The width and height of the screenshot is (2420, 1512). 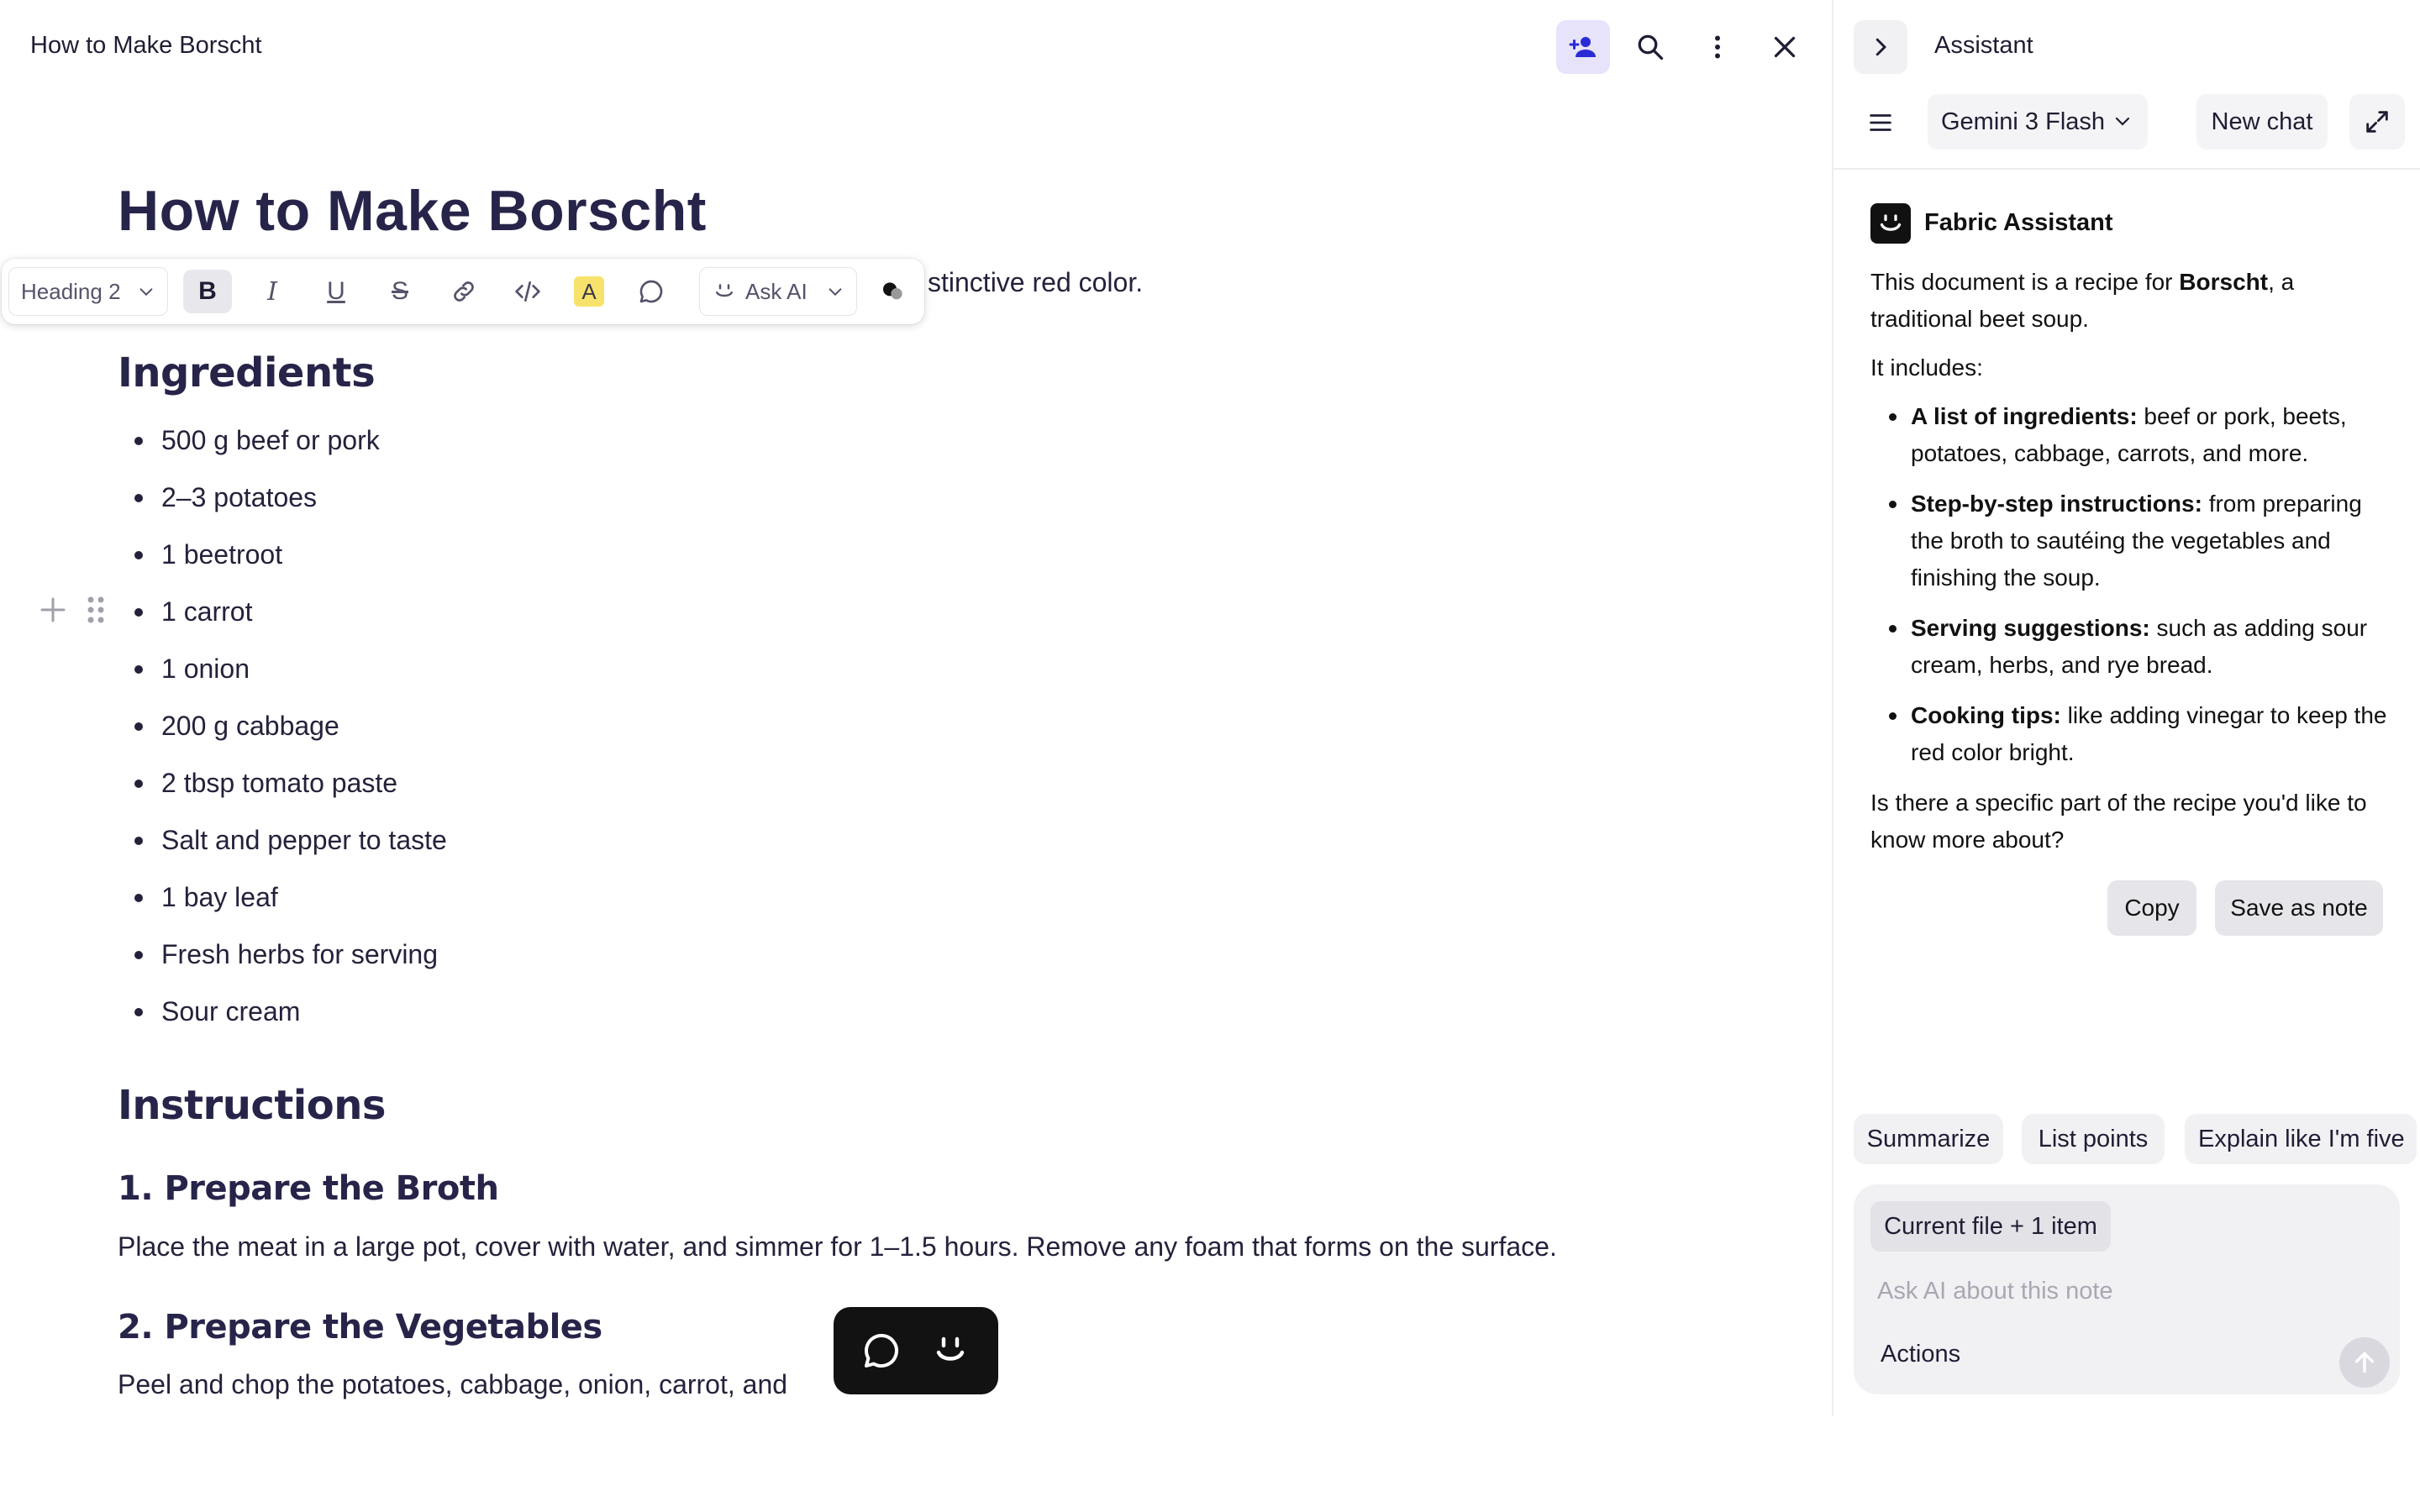 What do you see at coordinates (2151, 908) in the screenshot?
I see `copy-button: Copy` at bounding box center [2151, 908].